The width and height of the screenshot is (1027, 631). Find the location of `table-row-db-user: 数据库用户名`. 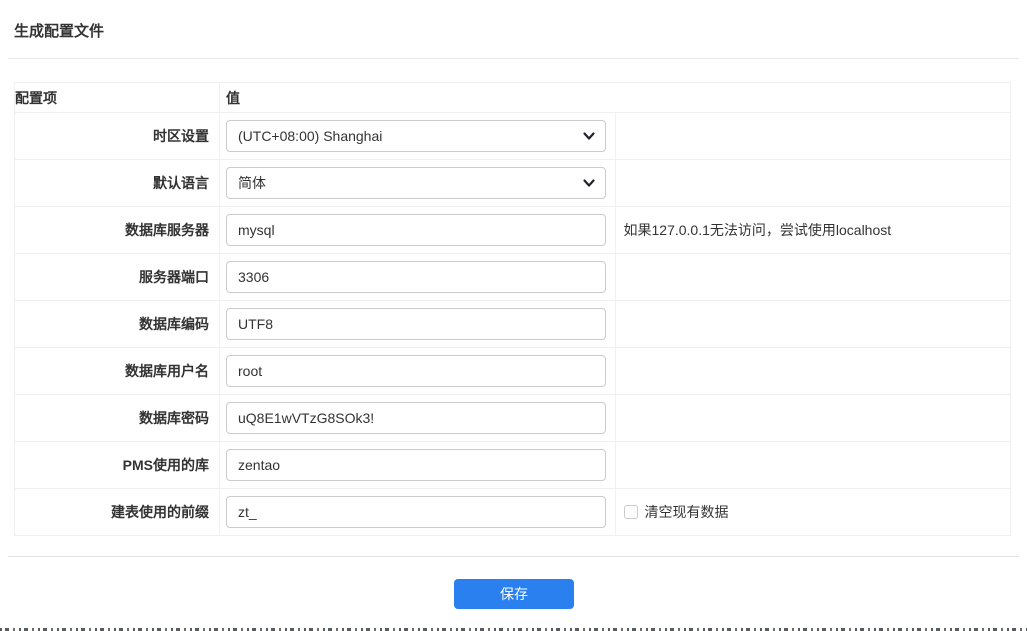

table-row-db-user: 数据库用户名 is located at coordinates (512, 371).